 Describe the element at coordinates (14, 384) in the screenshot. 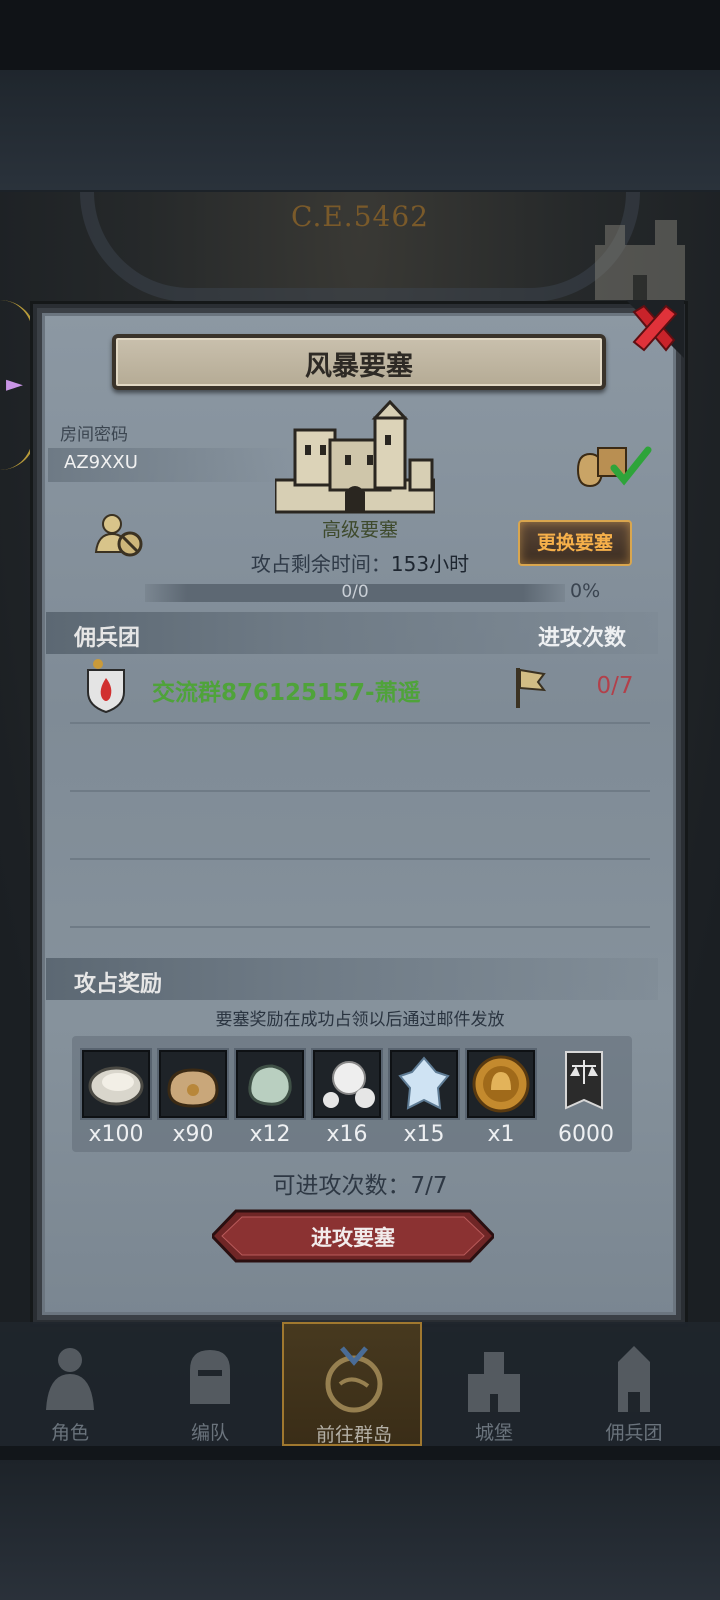

I see `arrow-right-icon: ►` at that location.